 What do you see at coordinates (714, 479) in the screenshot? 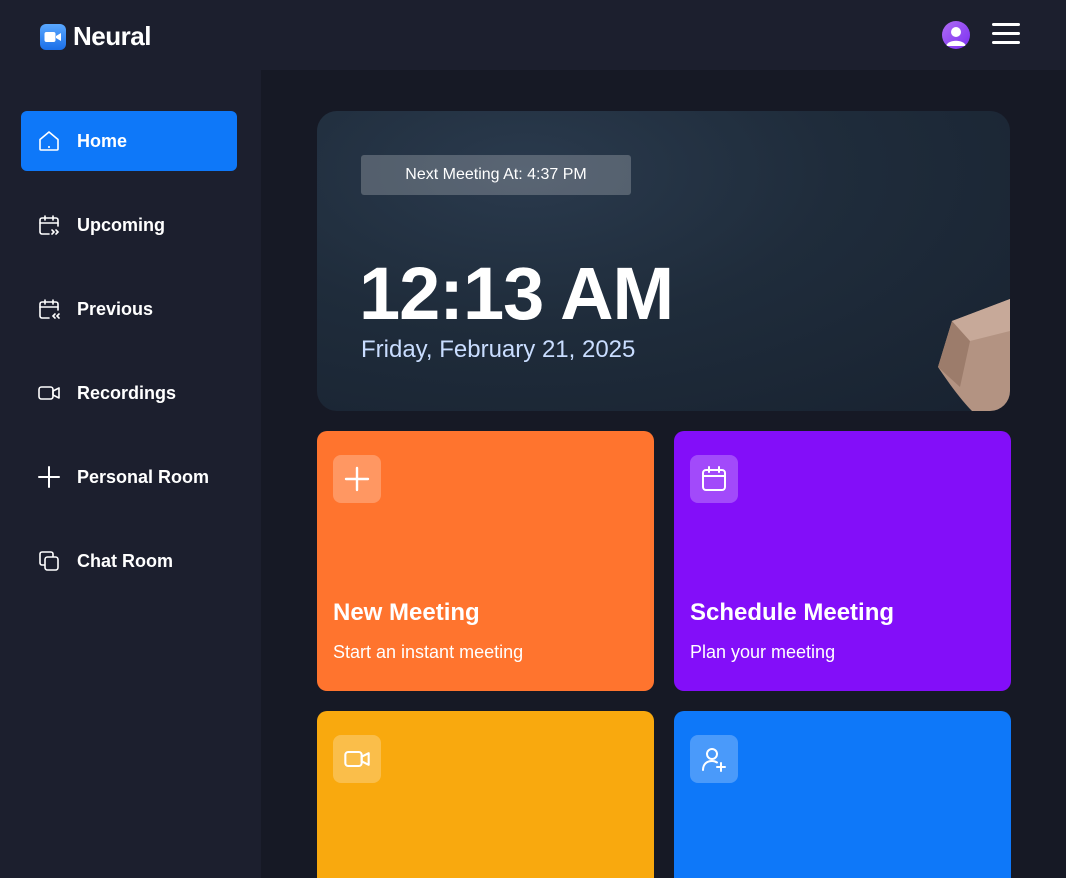
I see `calendar-icon` at bounding box center [714, 479].